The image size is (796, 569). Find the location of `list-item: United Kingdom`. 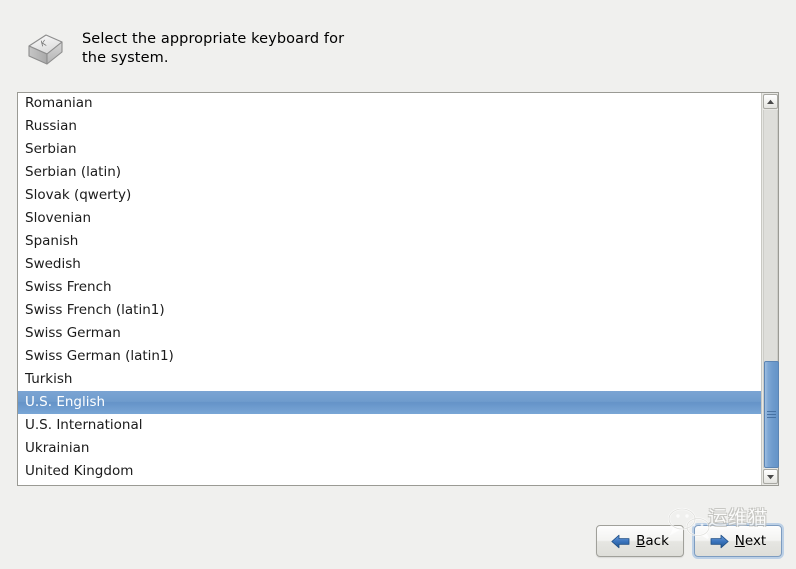

list-item: United Kingdom is located at coordinates (389, 471).